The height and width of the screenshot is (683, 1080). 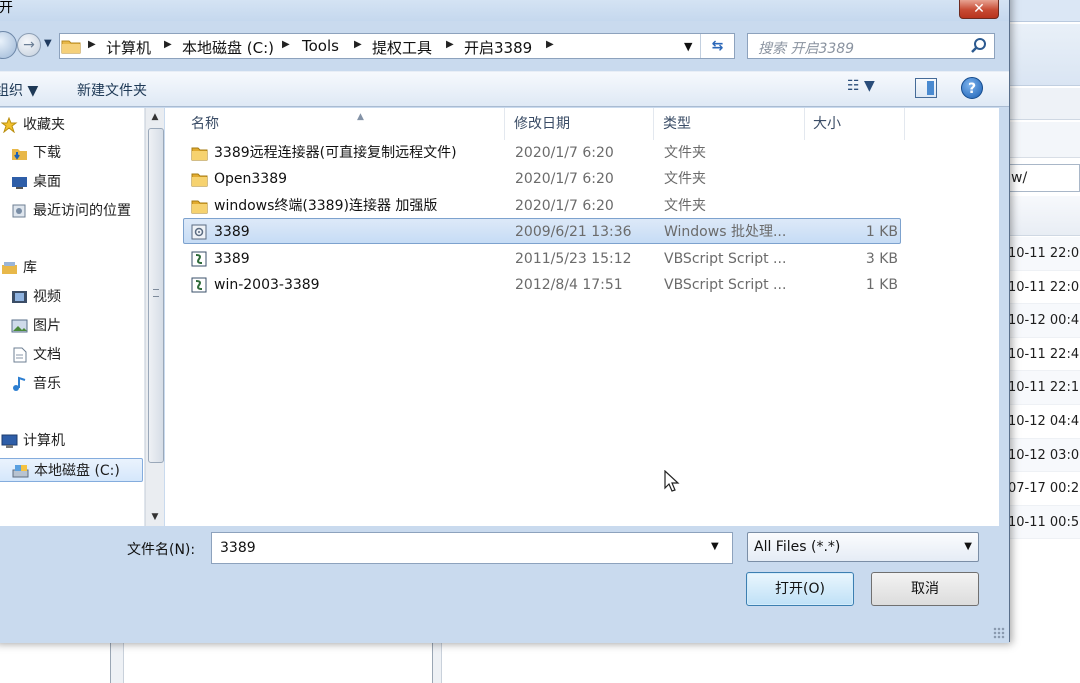 What do you see at coordinates (128, 47) in the screenshot?
I see `breadcrumb-computer: 计算机` at bounding box center [128, 47].